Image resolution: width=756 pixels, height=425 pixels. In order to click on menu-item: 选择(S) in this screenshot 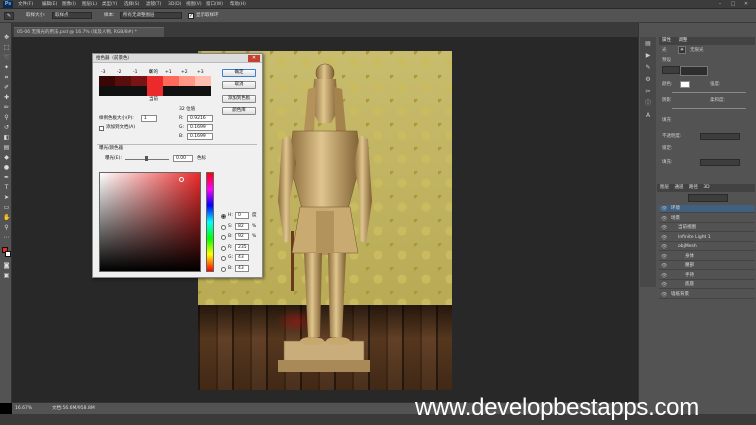, I will do `click(131, 4)`.